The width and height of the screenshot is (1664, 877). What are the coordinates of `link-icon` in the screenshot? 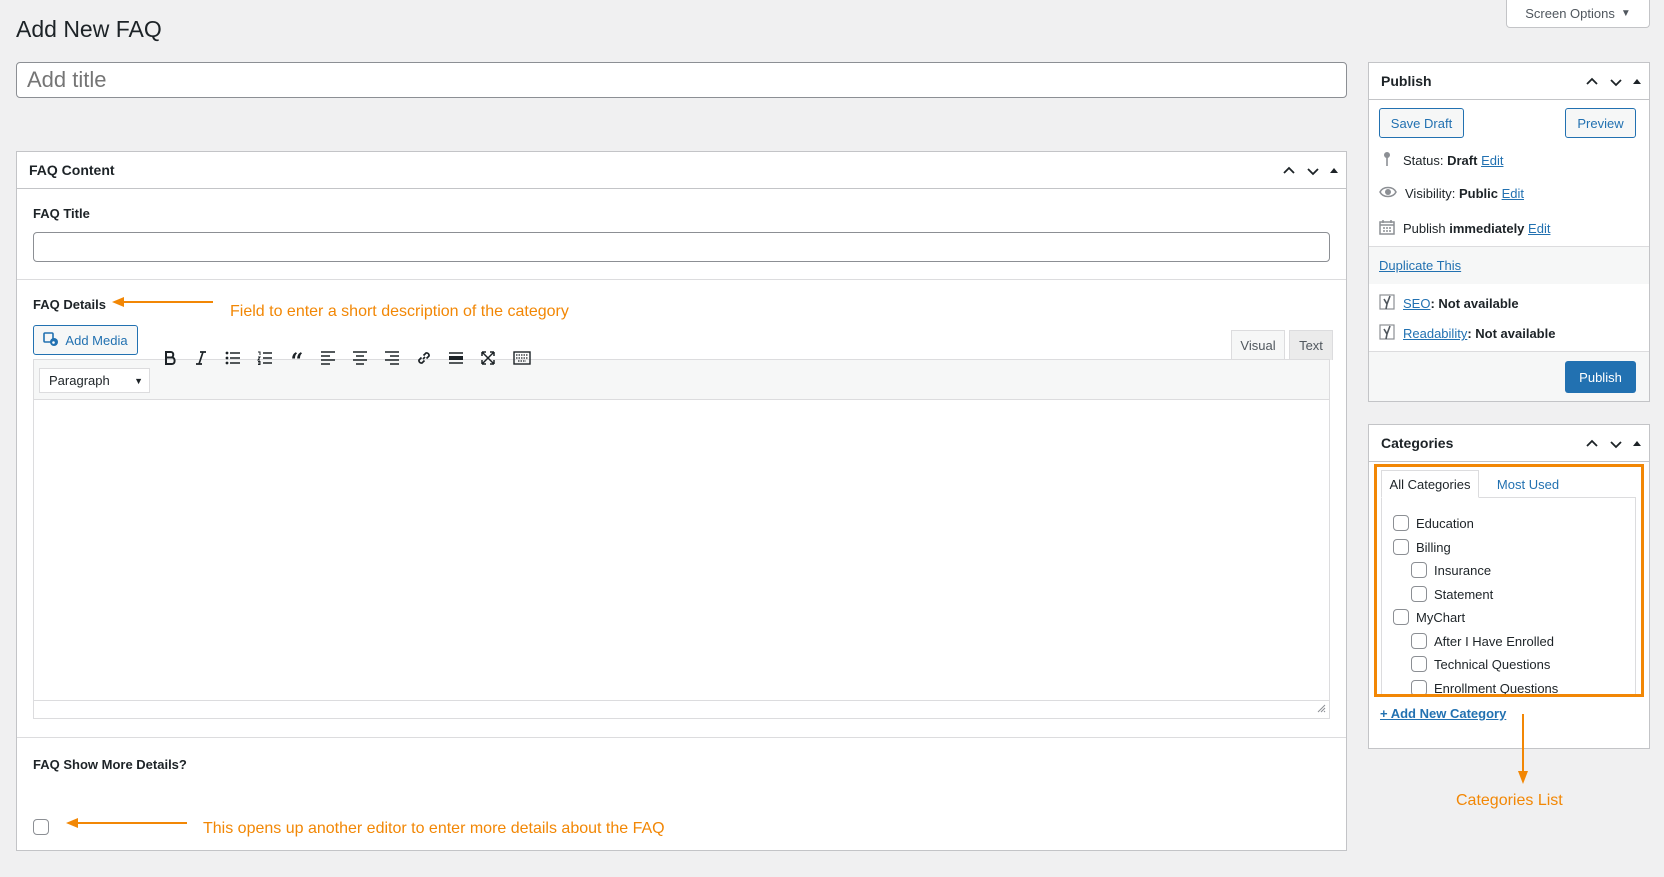 It's located at (424, 358).